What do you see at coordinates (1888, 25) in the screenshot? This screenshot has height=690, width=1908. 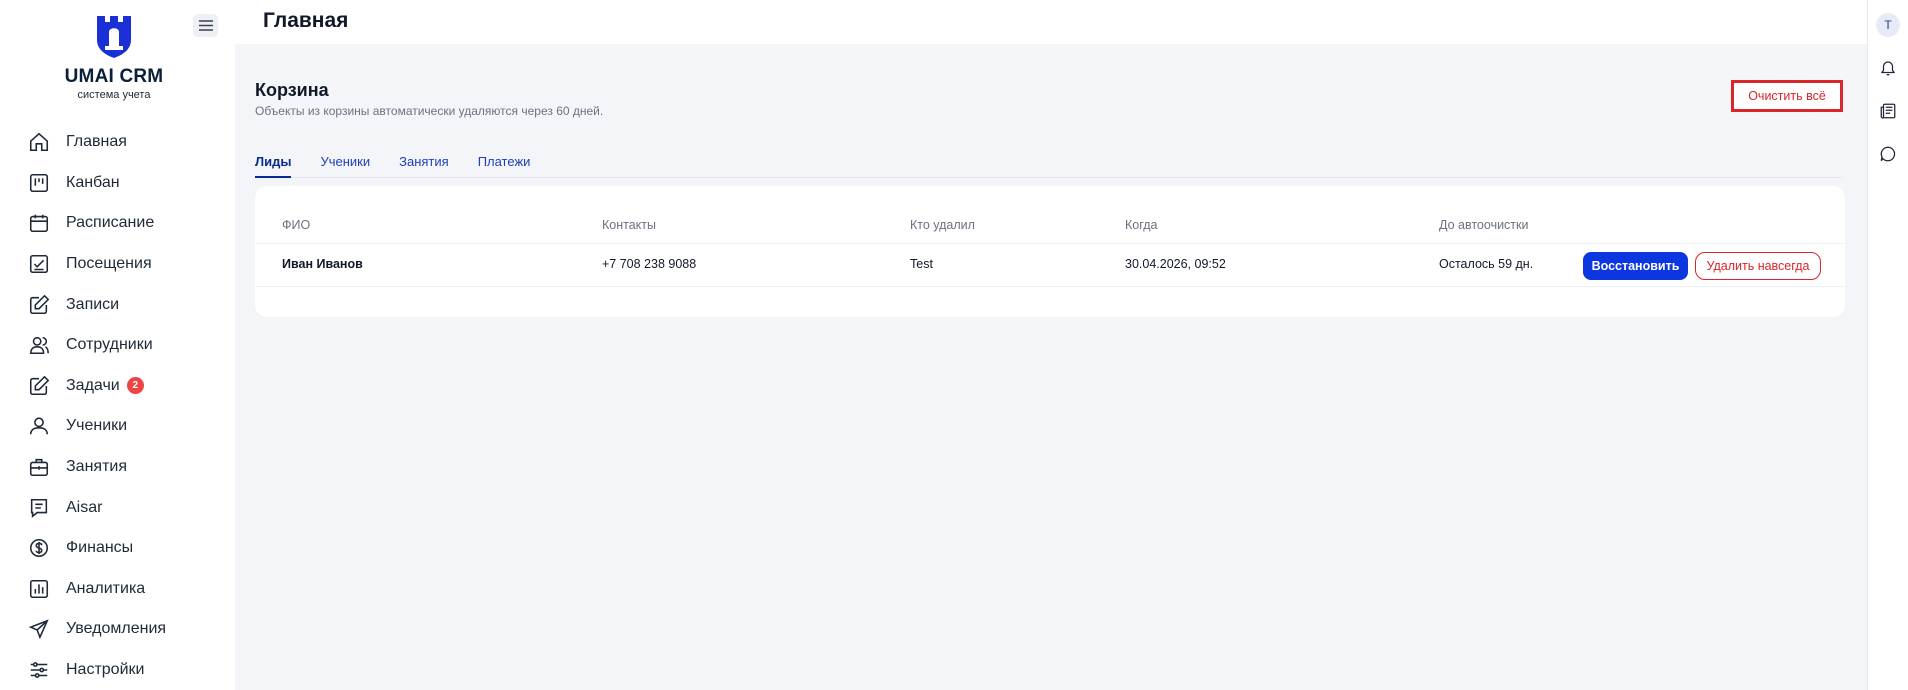 I see `avatar: T` at bounding box center [1888, 25].